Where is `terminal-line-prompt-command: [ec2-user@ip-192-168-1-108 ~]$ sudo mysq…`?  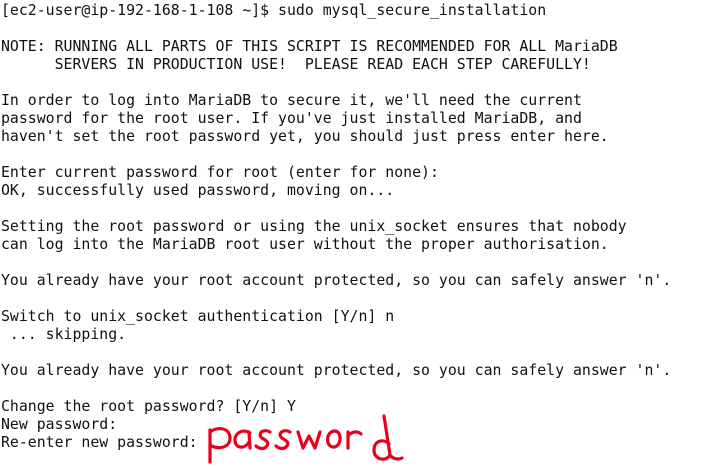
terminal-line-prompt-command: [ec2-user@ip-192-168-1-108 ~]$ sudo mysq… is located at coordinates (274, 10).